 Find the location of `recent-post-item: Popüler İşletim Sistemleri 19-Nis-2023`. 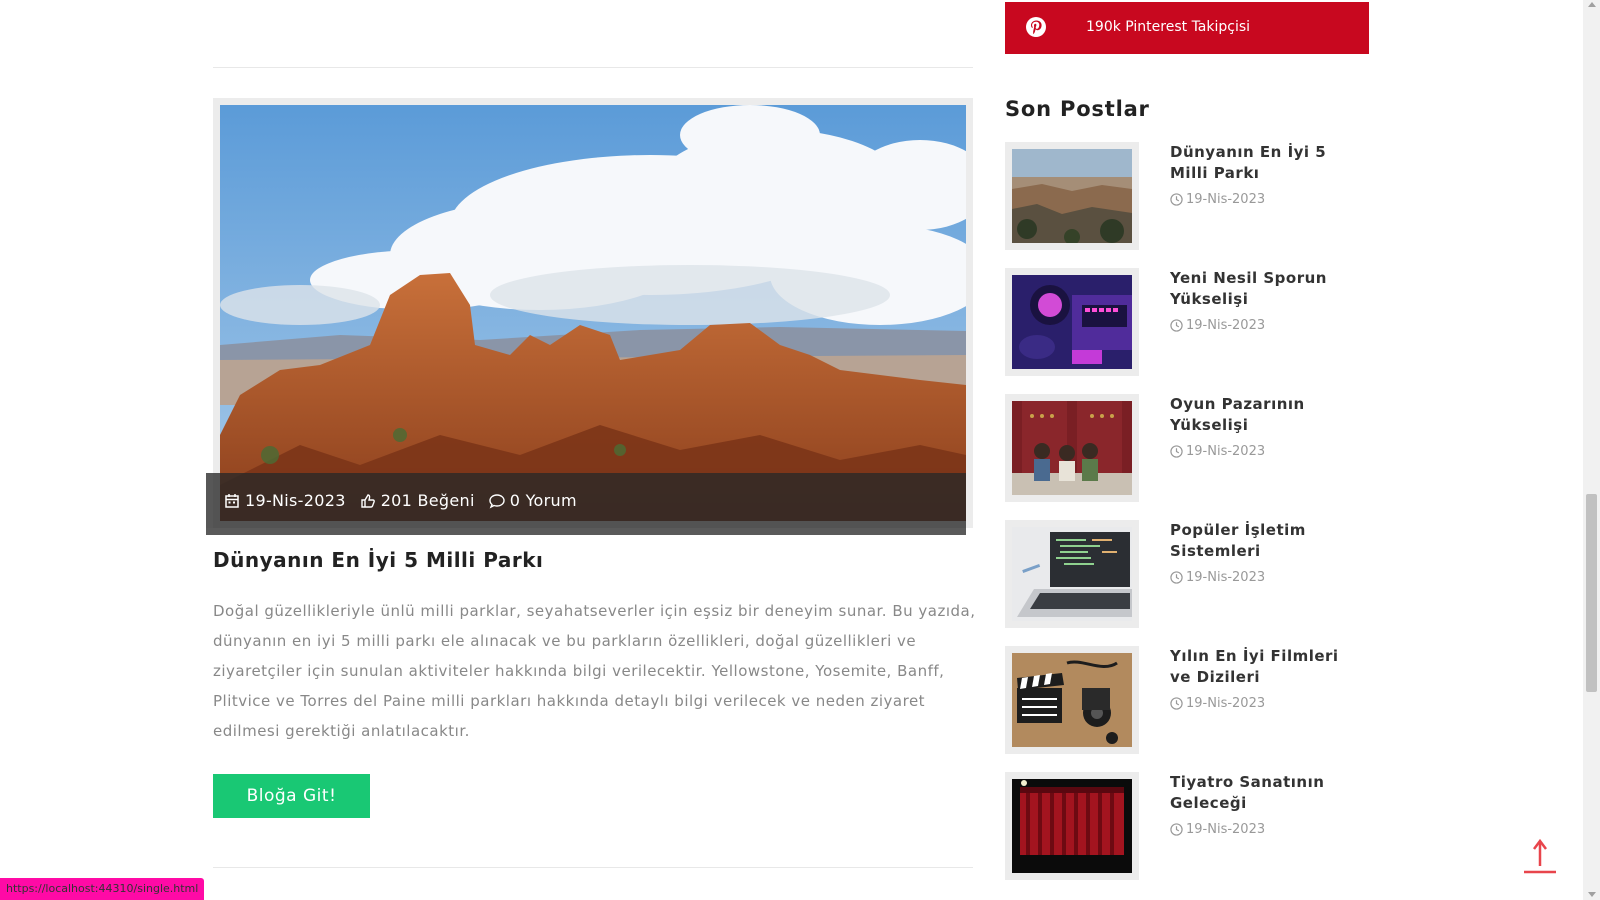

recent-post-item: Popüler İşletim Sistemleri 19-Nis-2023 is located at coordinates (1187, 574).